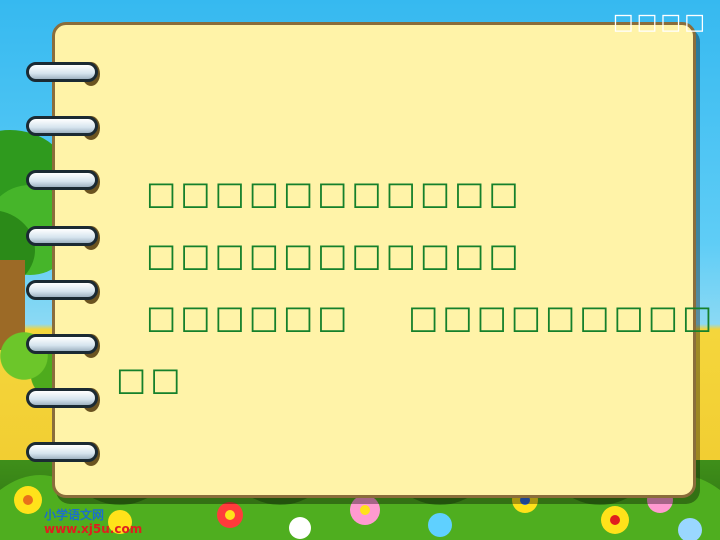 This screenshot has height=540, width=720. Describe the element at coordinates (334, 193) in the screenshot. I see `content-line-1: □□□□□□□□□□□` at that location.